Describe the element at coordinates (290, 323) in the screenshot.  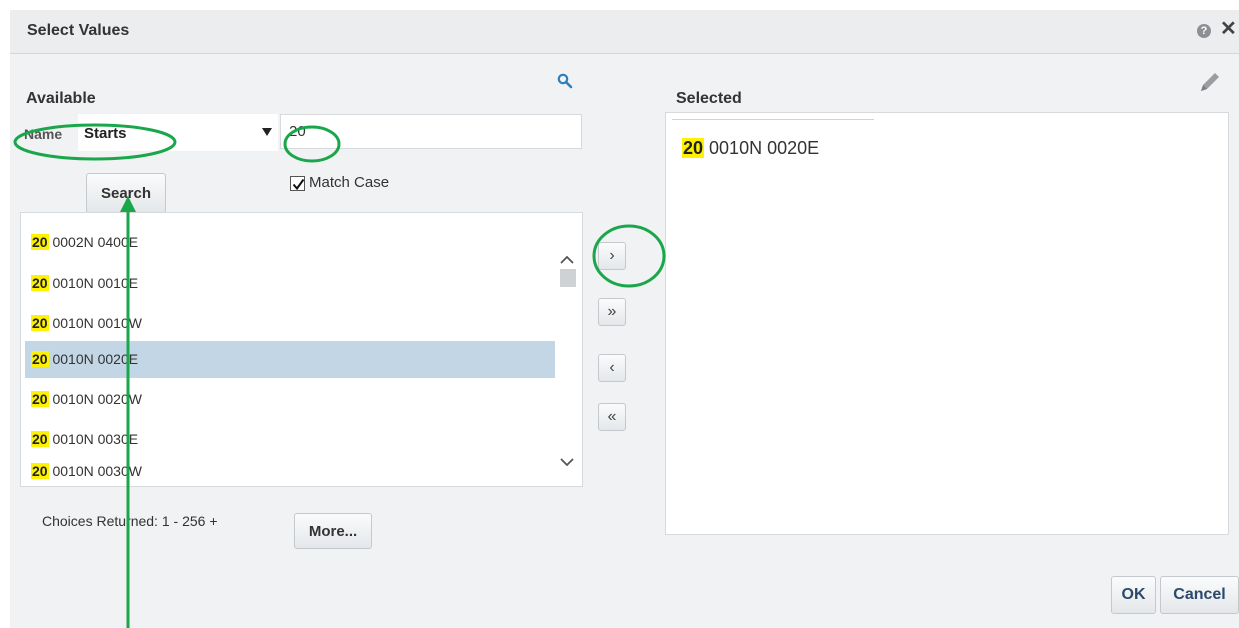
I see `list-item: 20 0010N 0010W` at that location.